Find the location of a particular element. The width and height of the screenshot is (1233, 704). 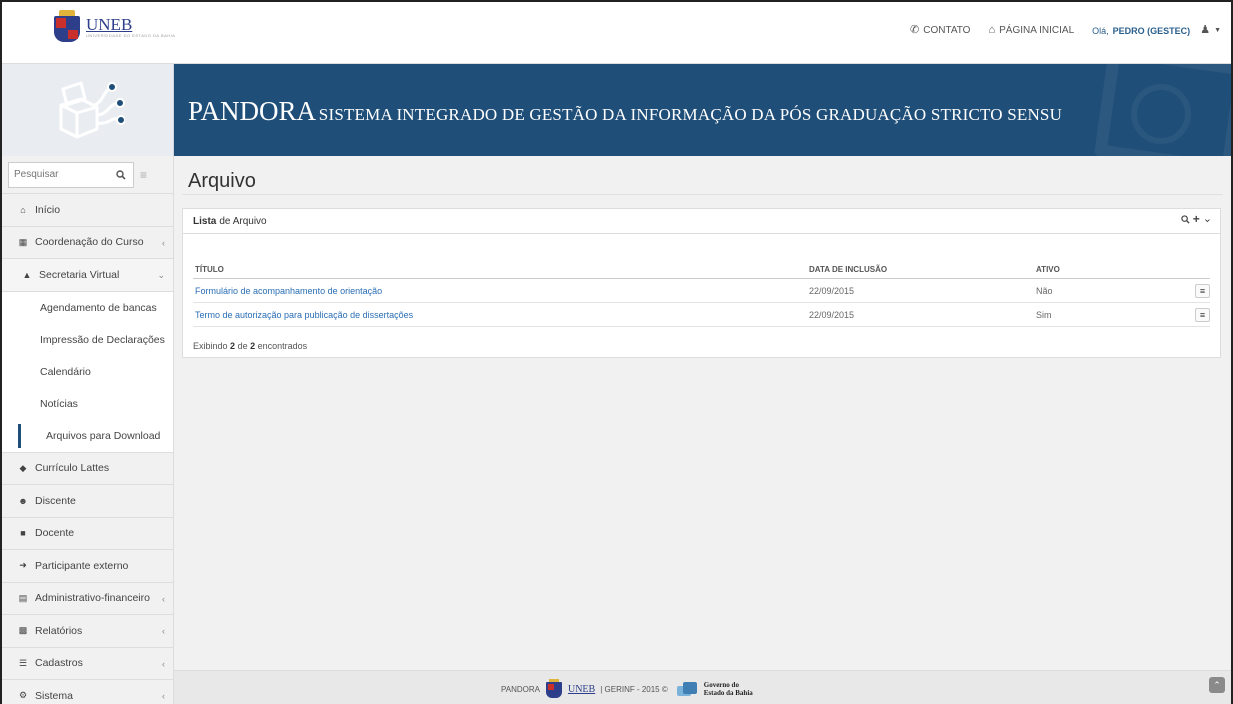

sidebar-item-label: Currículo Lattes is located at coordinates (72, 468).